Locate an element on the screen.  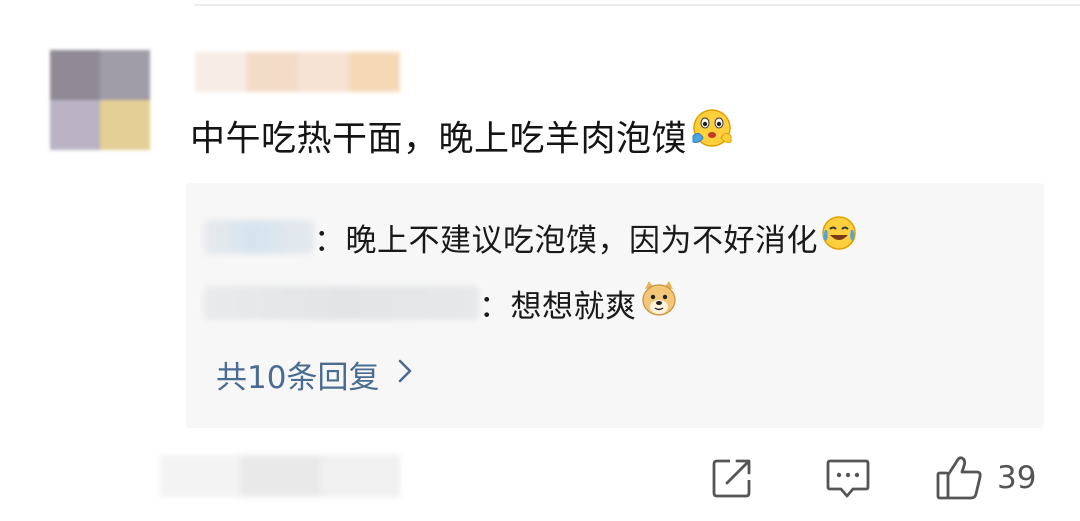
comment-text-content: 中午吃热干面，晚上吃羊肉泡馍 is located at coordinates (439, 139).